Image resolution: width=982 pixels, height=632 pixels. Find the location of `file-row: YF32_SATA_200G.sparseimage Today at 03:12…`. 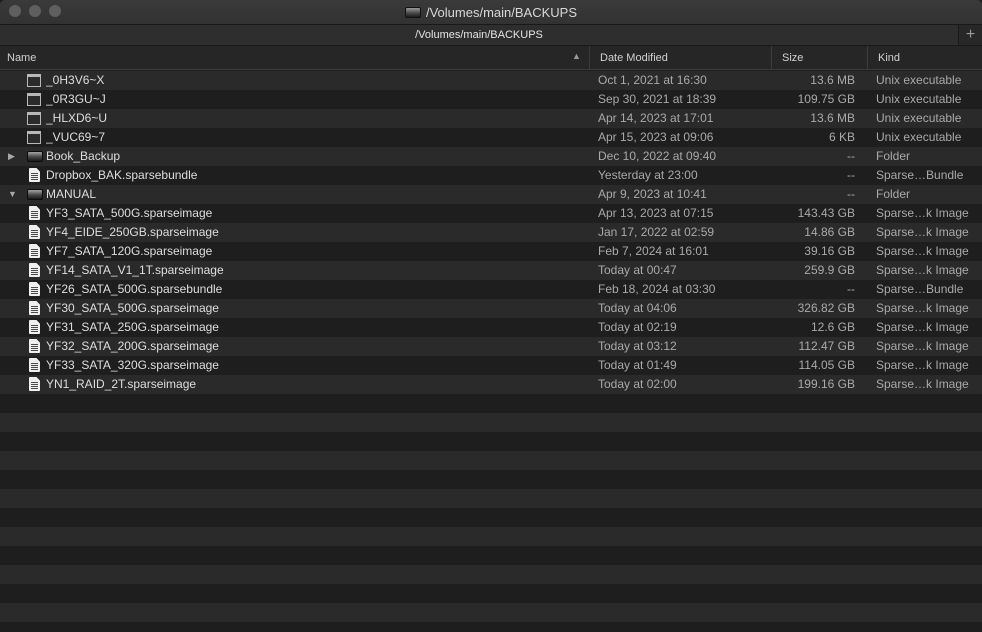

file-row: YF32_SATA_200G.sparseimage Today at 03:12… is located at coordinates (491, 346).